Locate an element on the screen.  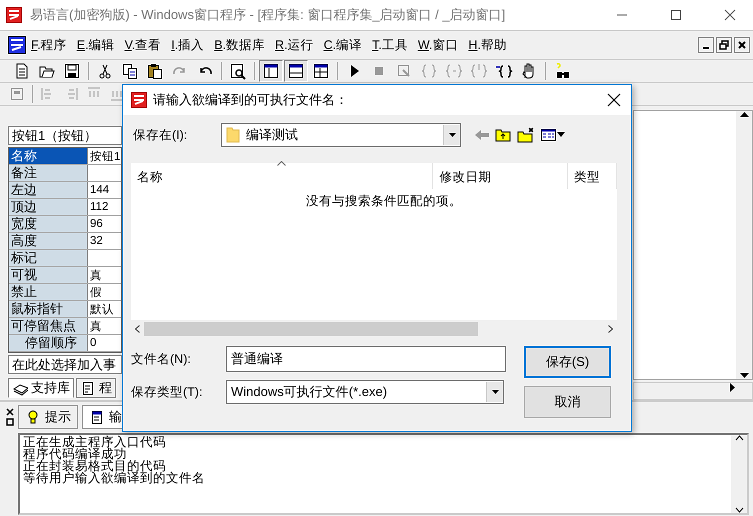
menu-item: B.数据库 is located at coordinates (239, 45).